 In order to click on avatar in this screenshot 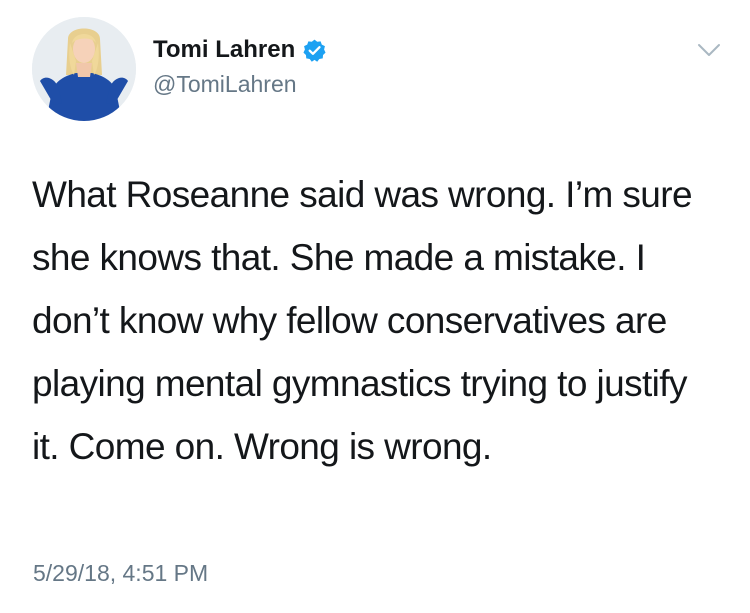, I will do `click(84, 69)`.